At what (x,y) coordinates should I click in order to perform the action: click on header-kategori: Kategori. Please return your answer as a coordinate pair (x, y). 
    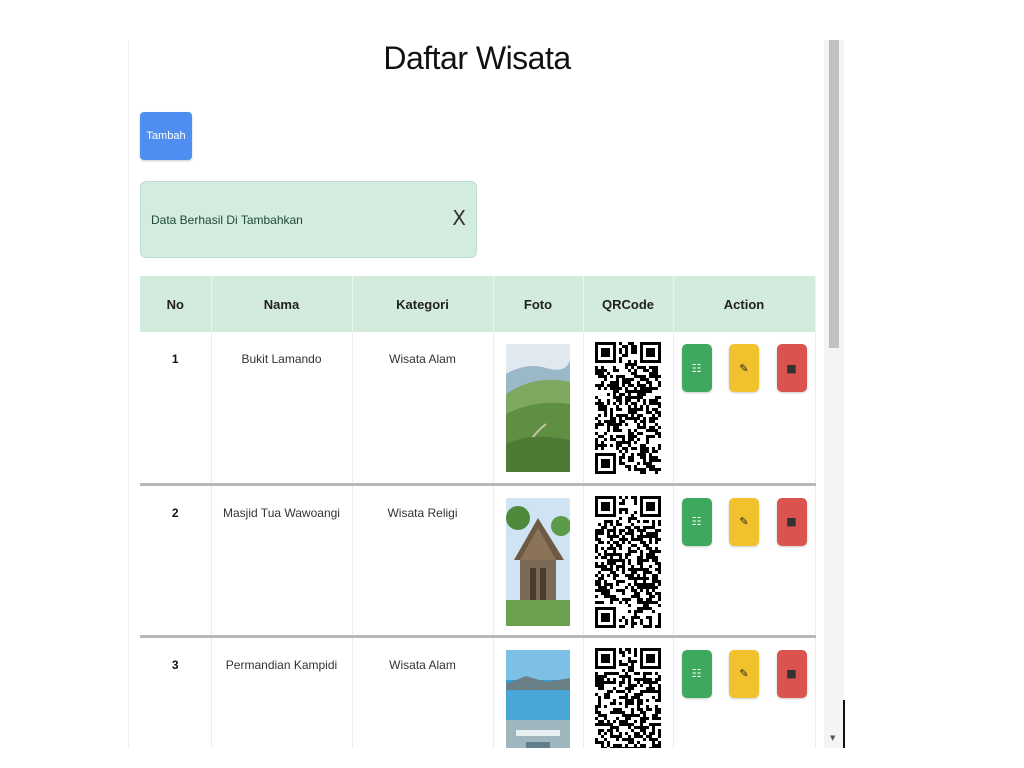
    Looking at the image, I should click on (423, 304).